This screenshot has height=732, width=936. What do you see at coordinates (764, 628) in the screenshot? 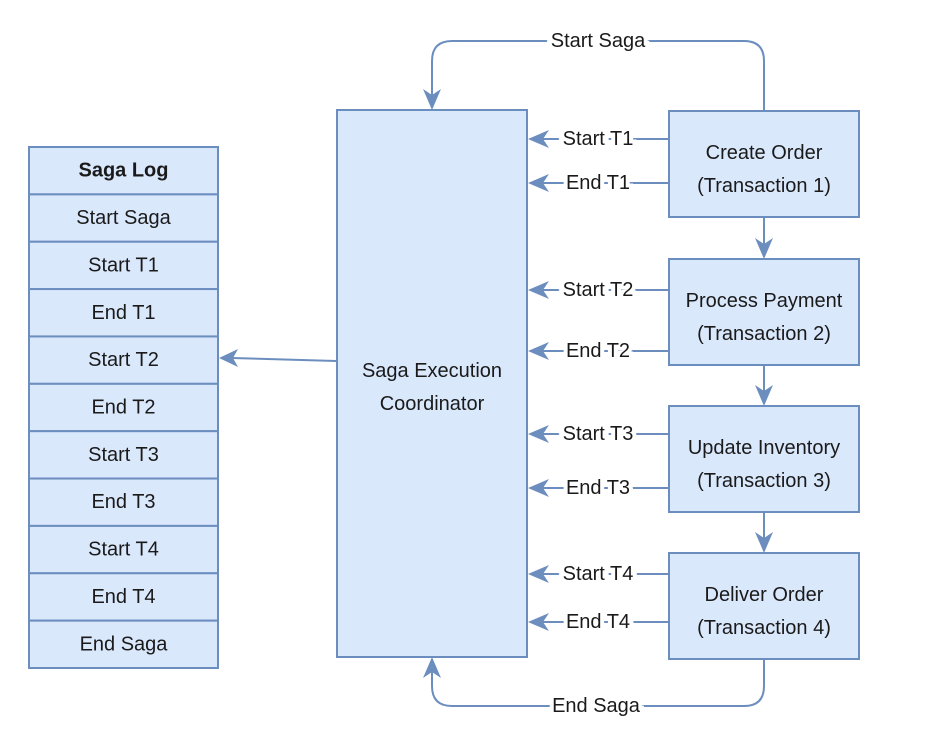
I see `transaction-number: (Transaction 4)` at bounding box center [764, 628].